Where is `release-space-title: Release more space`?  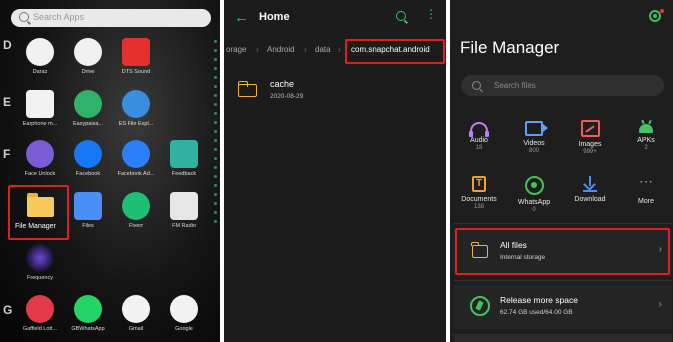 release-space-title: Release more space is located at coordinates (539, 300).